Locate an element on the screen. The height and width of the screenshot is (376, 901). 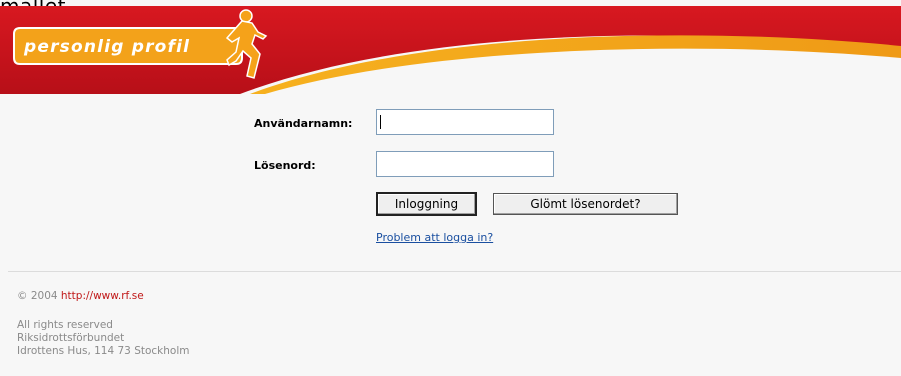
forgot-password-button: Glömt lösenordet? is located at coordinates (585, 204).